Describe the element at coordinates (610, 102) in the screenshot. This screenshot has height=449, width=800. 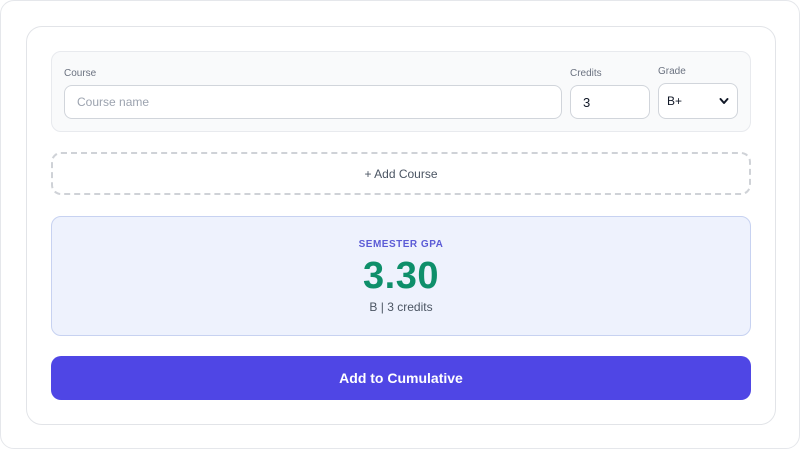
I see `credits-input` at that location.